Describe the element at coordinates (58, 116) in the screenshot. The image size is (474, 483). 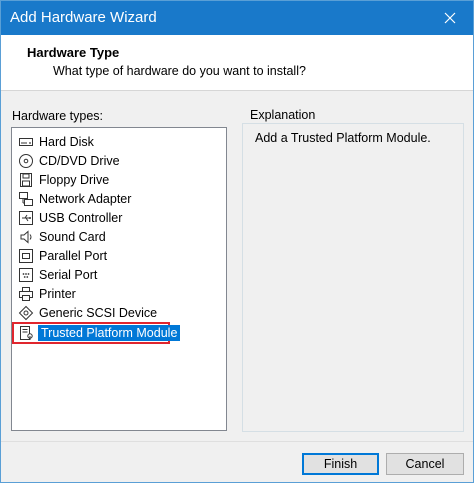
I see `hardware-types-label: Hardware types:` at that location.